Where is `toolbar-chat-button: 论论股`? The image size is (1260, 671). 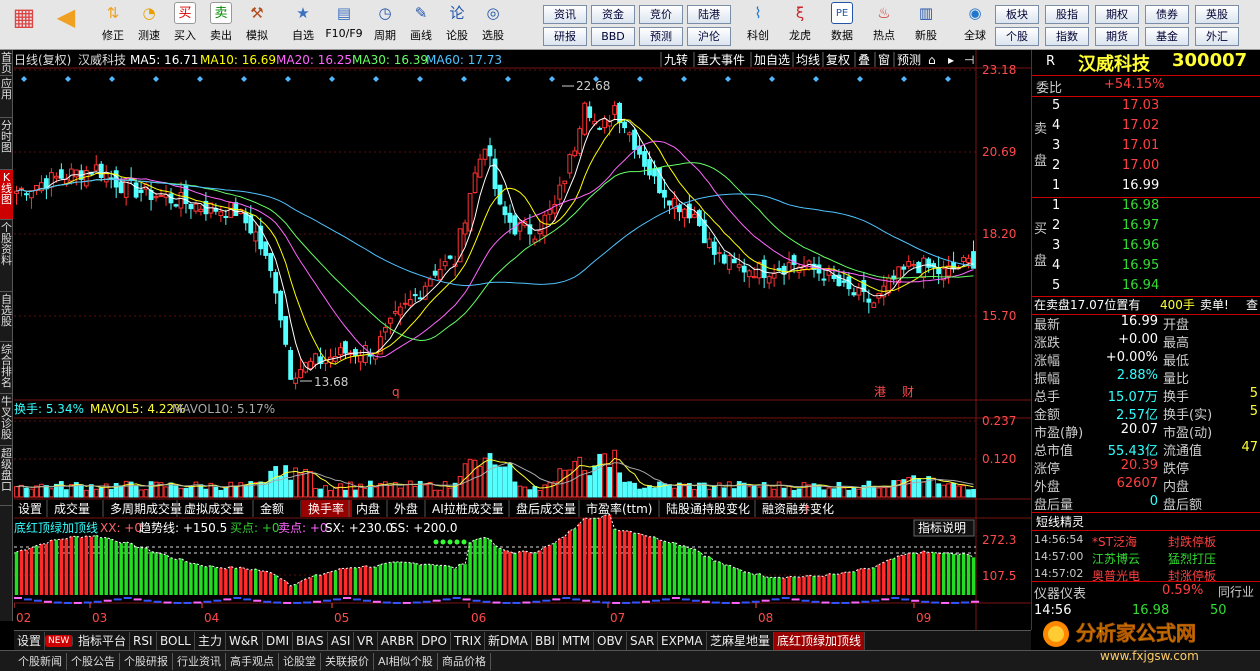
toolbar-chat-button: 论论股 is located at coordinates (457, 25).